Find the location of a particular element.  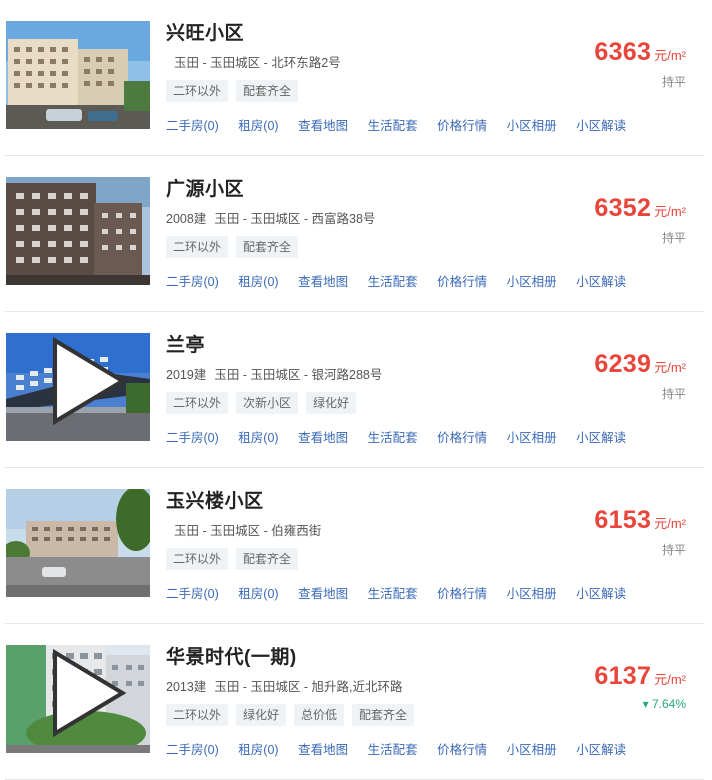

price: 6363 元/m² is located at coordinates (640, 52).